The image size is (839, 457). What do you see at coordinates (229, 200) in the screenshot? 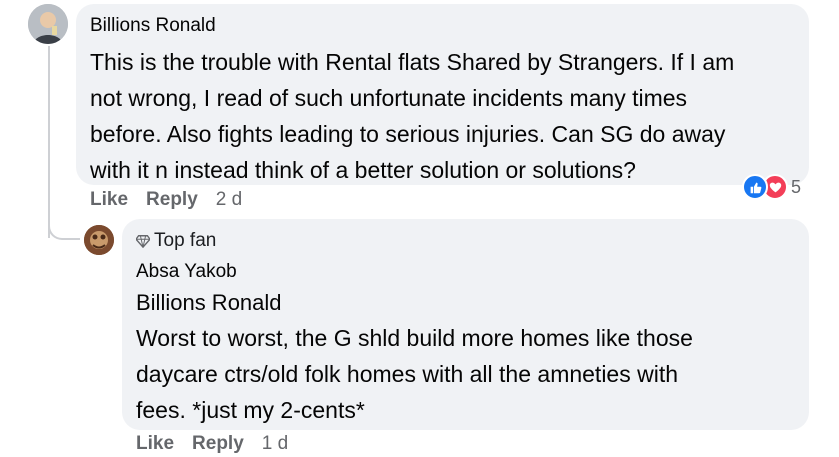
I see `timestamp: 2 d` at bounding box center [229, 200].